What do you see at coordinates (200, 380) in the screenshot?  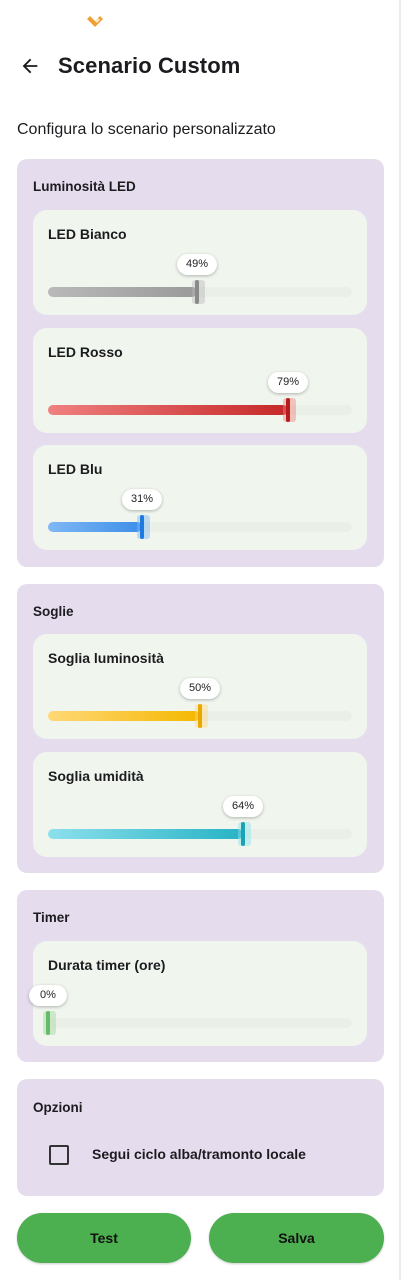 I see `slider-card-led-red: LED Rosso 79%` at bounding box center [200, 380].